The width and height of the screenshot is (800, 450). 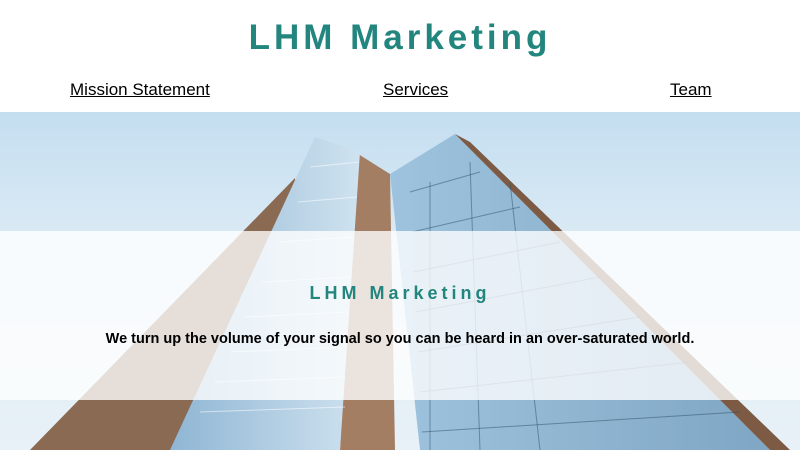 I want to click on site-title: LHM Marketing, so click(x=400, y=37).